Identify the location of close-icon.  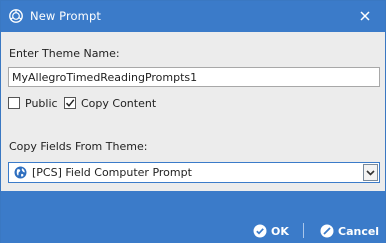
(365, 16).